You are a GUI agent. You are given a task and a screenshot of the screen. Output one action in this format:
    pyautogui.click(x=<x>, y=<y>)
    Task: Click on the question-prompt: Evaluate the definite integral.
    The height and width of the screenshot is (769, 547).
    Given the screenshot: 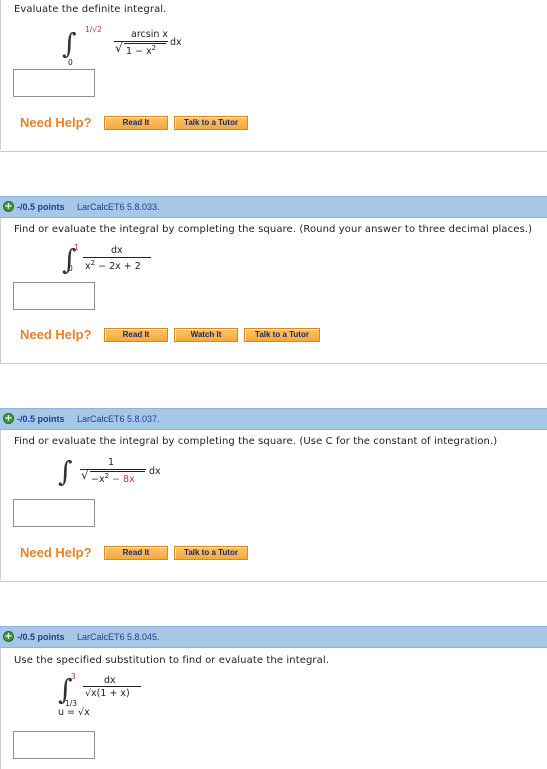 What is the action you would take?
    pyautogui.click(x=90, y=9)
    